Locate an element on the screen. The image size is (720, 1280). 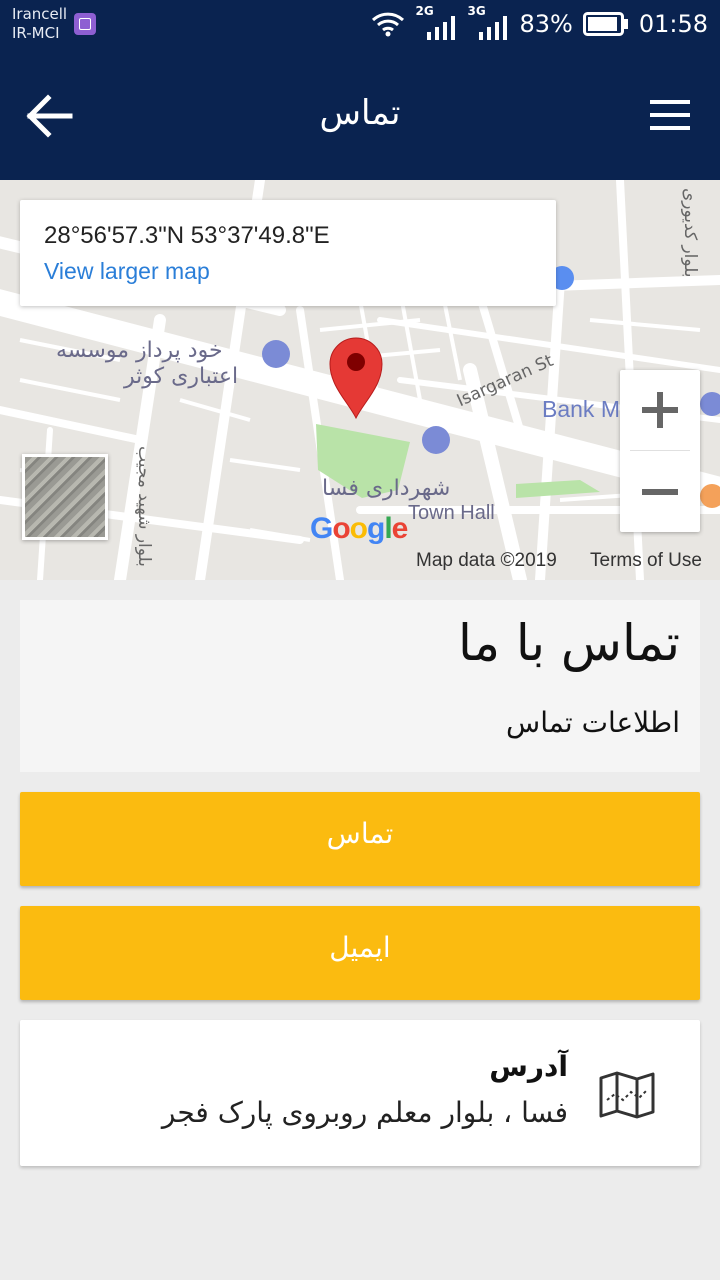
status-bar: Irancell IR-MCI 2G 3G 83% 01:58 is located at coordinates (360, 24).